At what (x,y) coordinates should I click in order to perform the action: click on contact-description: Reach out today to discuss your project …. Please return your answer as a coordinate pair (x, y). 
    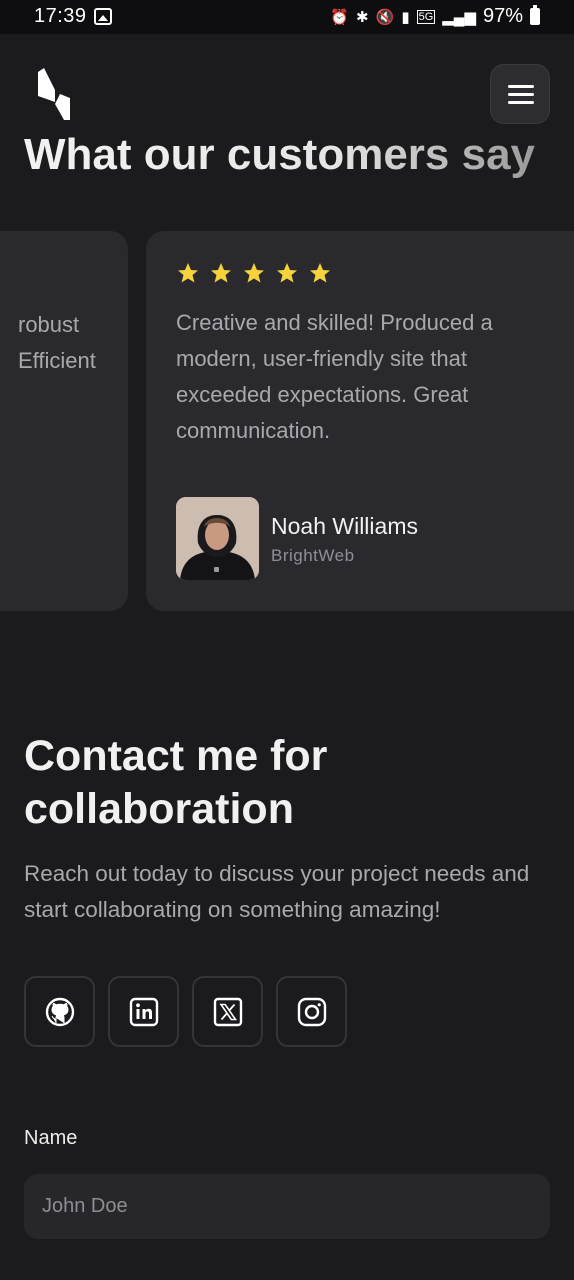
    Looking at the image, I should click on (277, 891).